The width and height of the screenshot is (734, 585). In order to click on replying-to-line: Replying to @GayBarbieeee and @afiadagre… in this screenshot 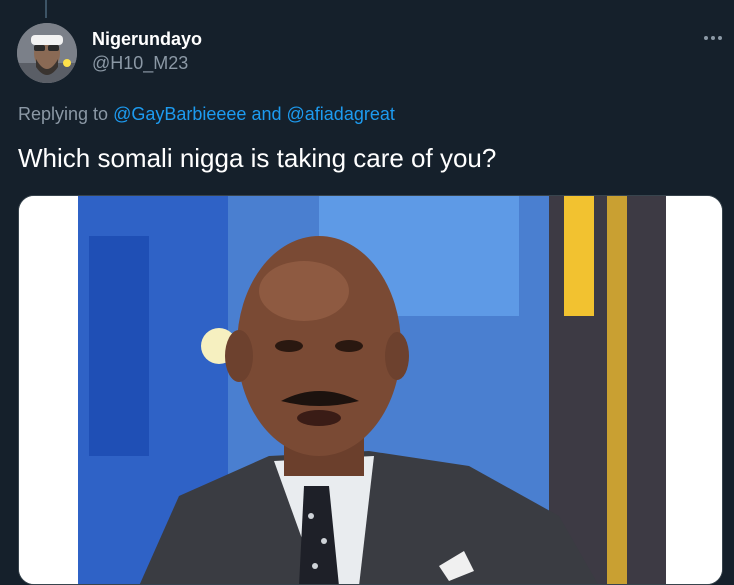, I will do `click(206, 114)`.